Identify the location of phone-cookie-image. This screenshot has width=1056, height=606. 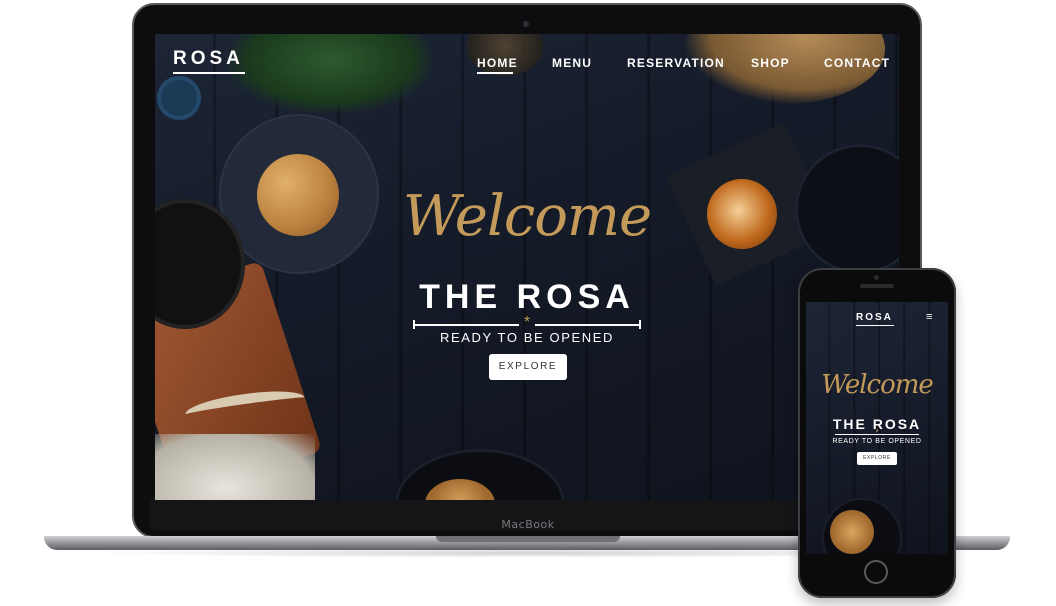
(852, 532).